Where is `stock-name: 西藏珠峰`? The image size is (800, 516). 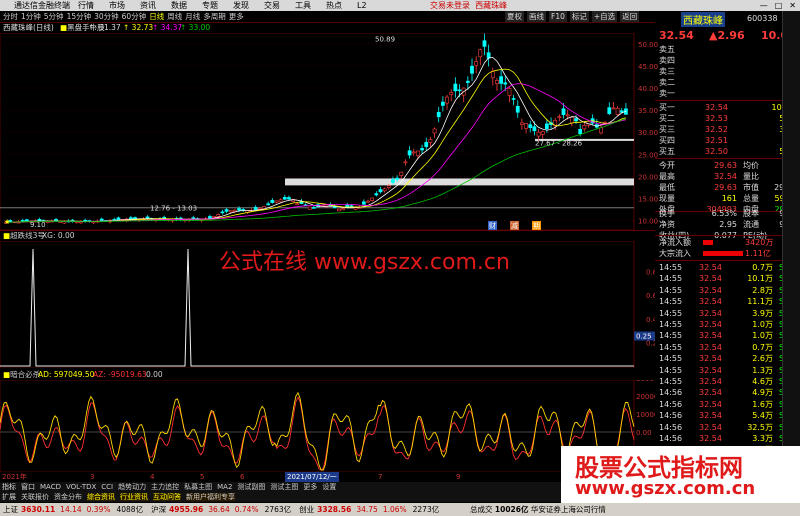
stock-name: 西藏珠峰 is located at coordinates (703, 19).